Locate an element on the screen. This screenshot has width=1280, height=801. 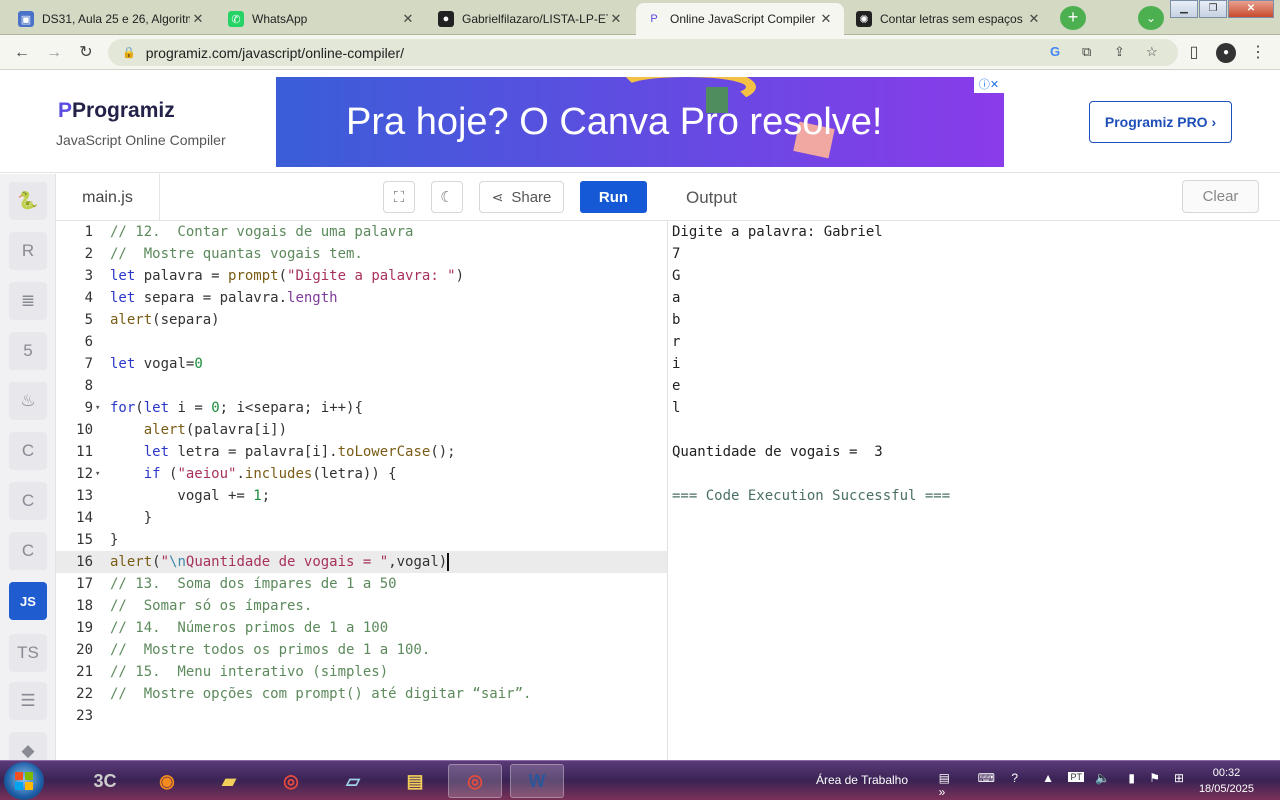
bookmark-star-icon: ☆ is located at coordinates (1152, 52).